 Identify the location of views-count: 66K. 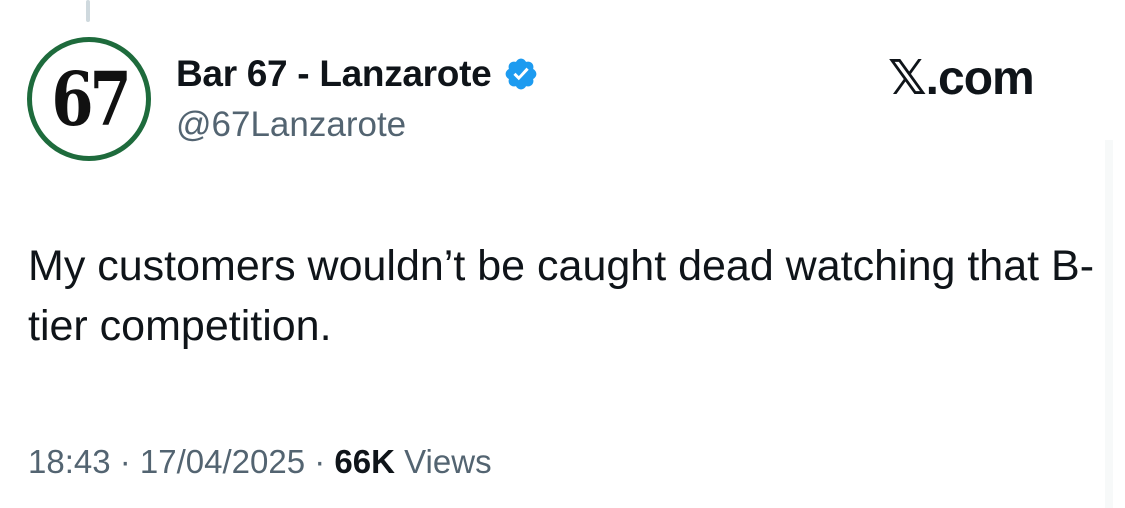
(364, 461).